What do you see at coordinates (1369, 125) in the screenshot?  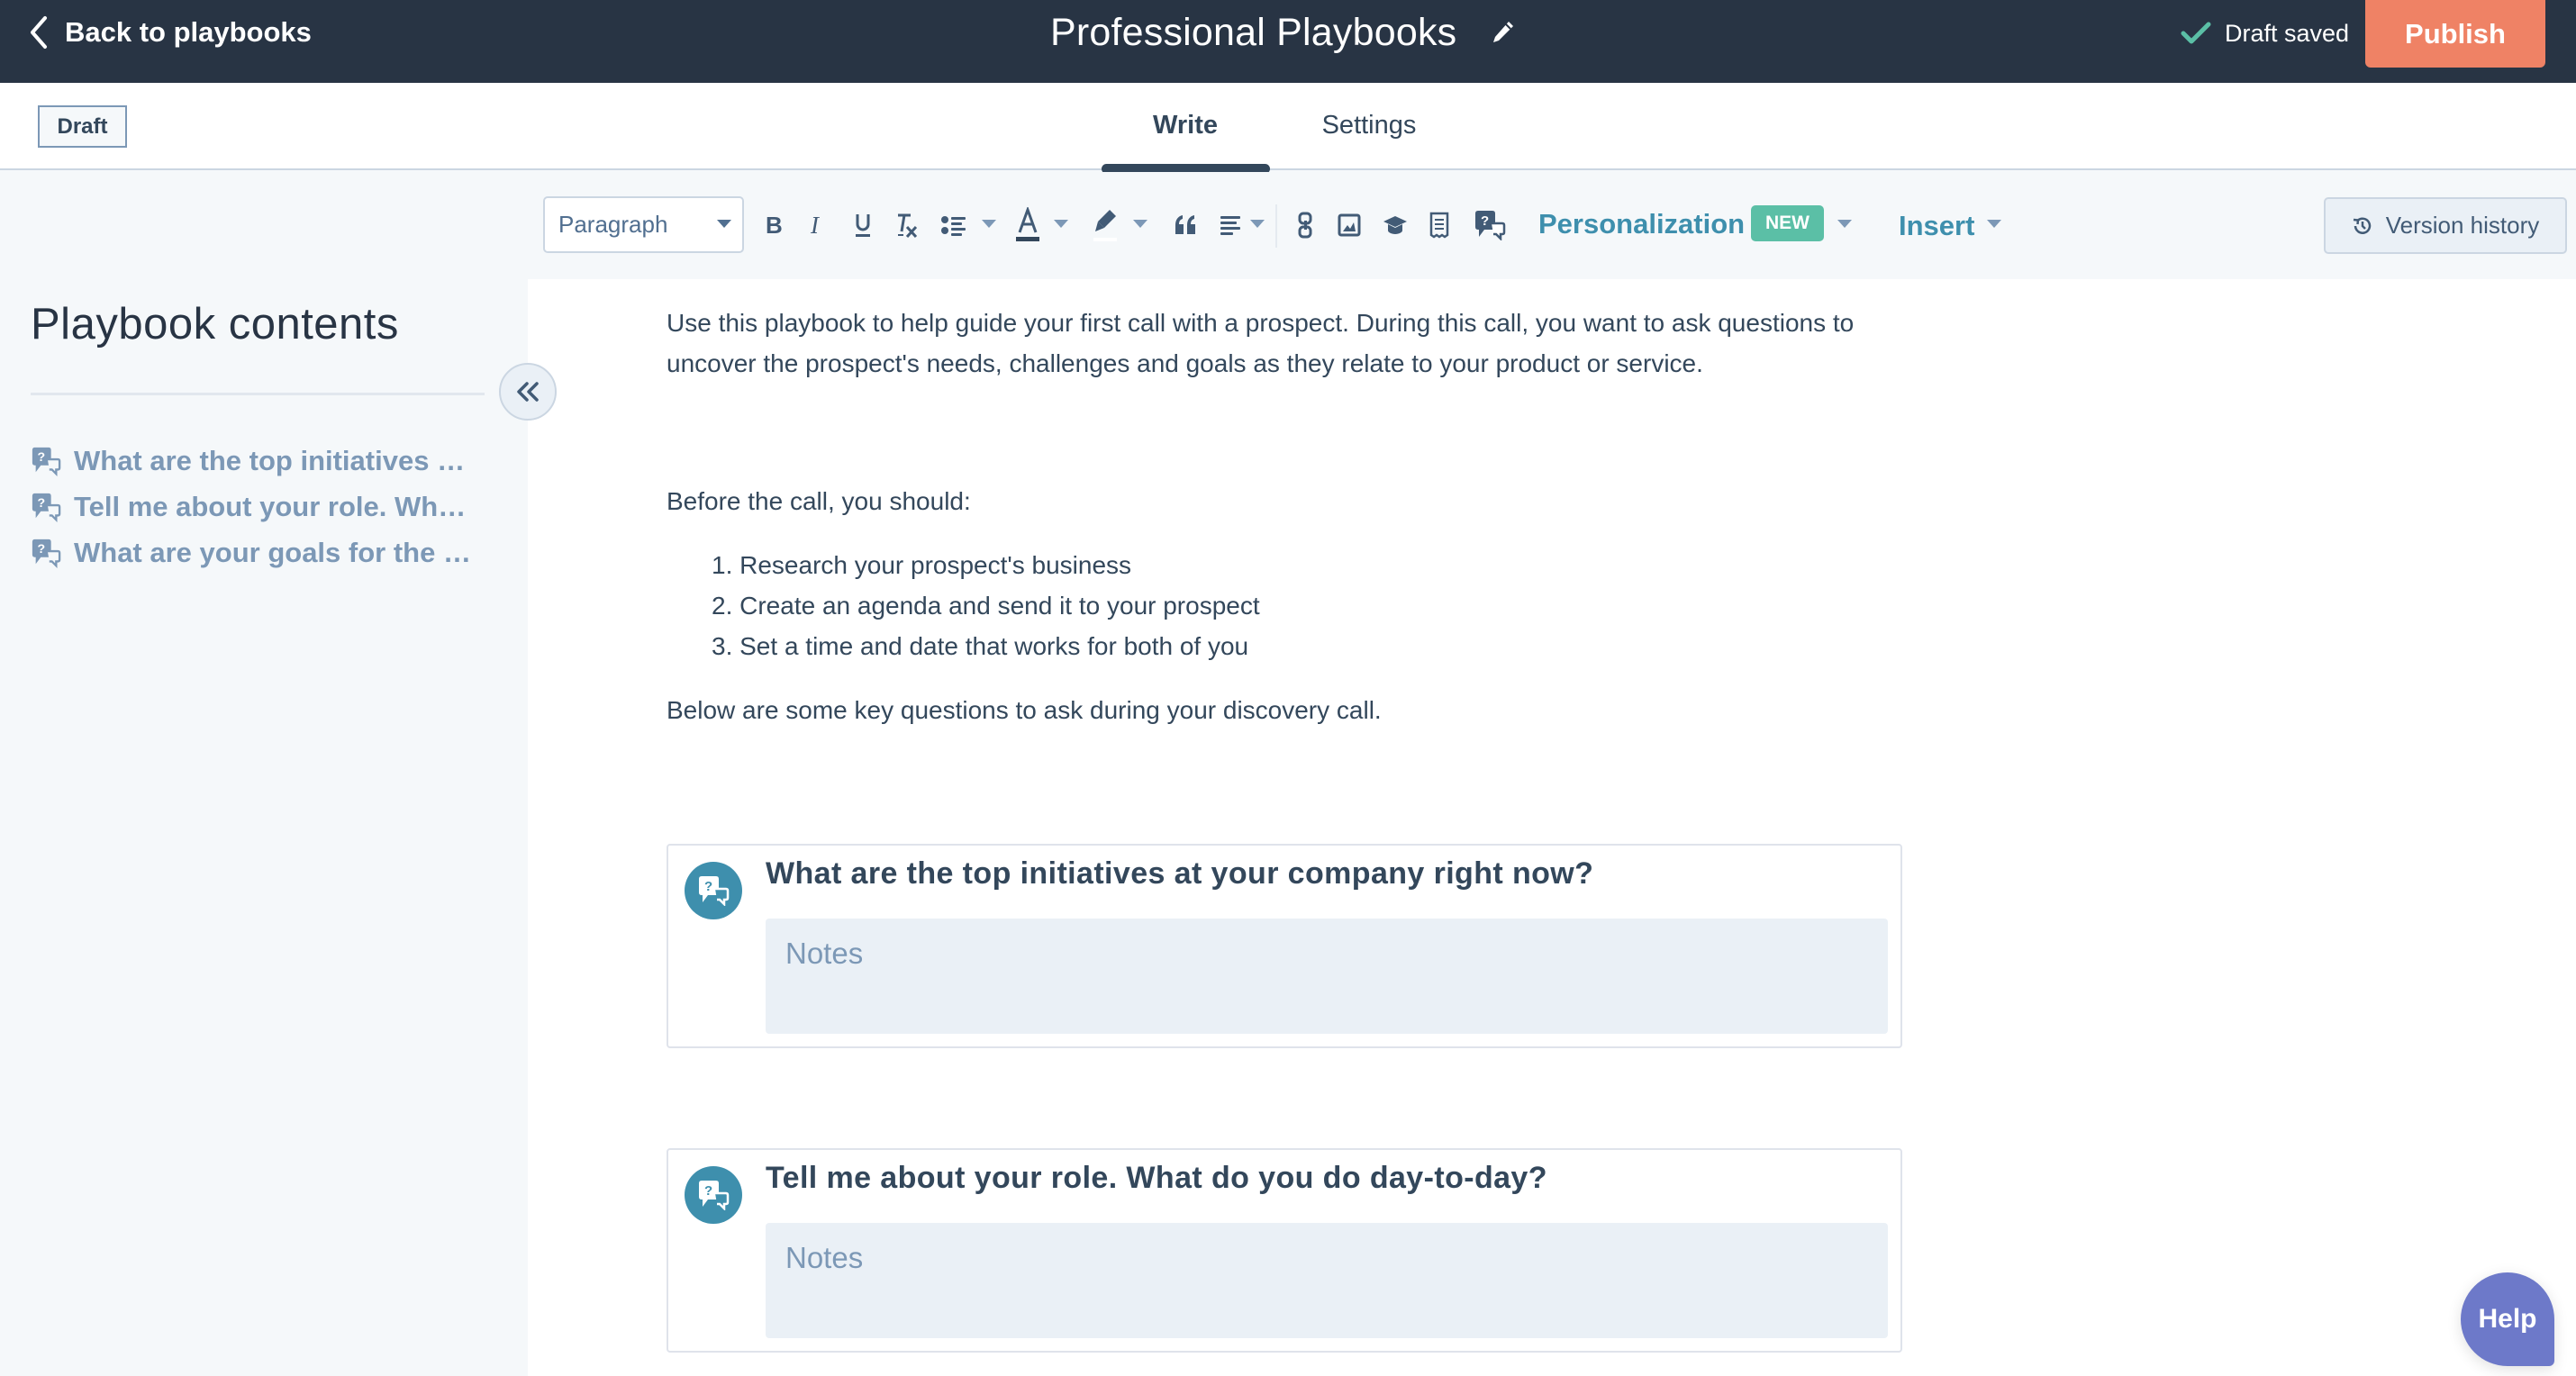 I see `tab-settings: Settings` at bounding box center [1369, 125].